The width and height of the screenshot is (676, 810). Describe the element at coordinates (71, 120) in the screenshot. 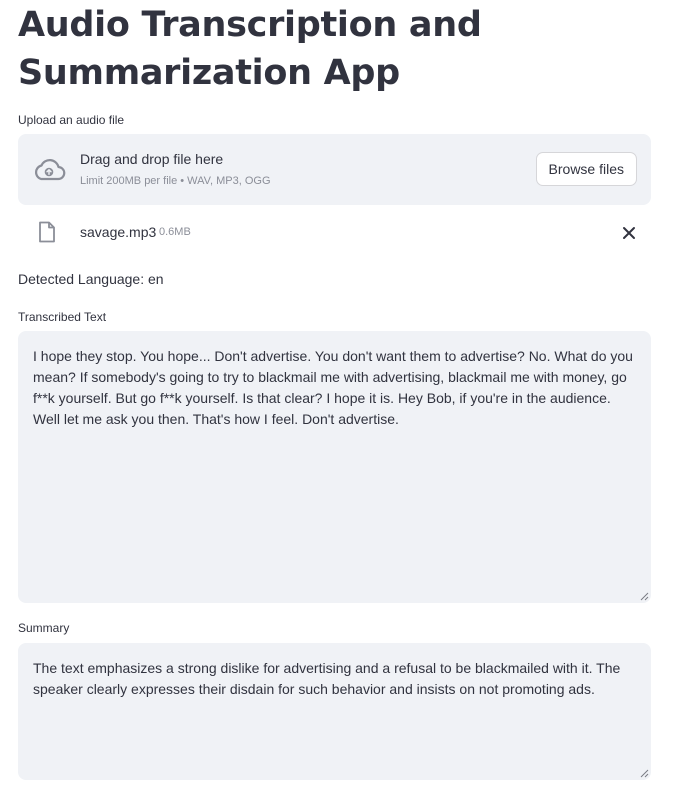

I see `upload-label: Upload an audio file` at that location.